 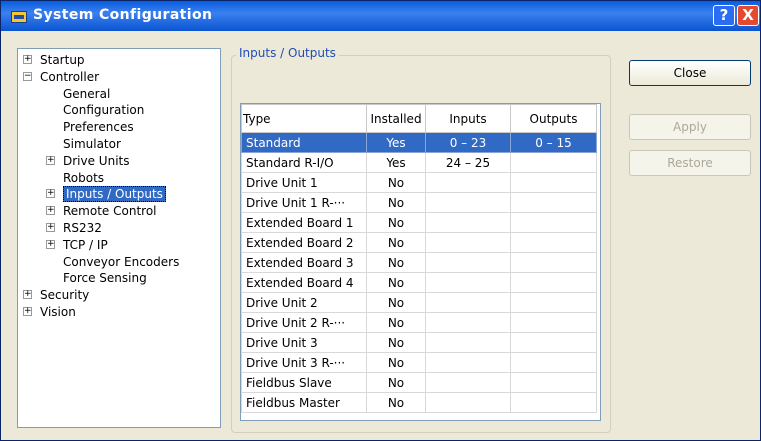 I want to click on table-row: Drive Unit 1 R-··· No, so click(x=419, y=202).